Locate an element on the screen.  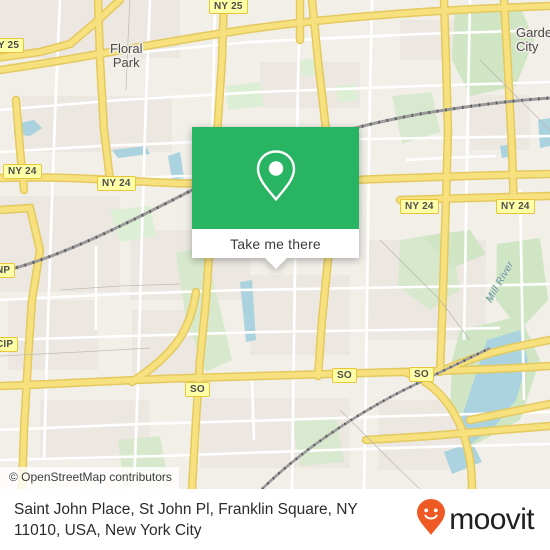
popup-tail is located at coordinates (275, 263).